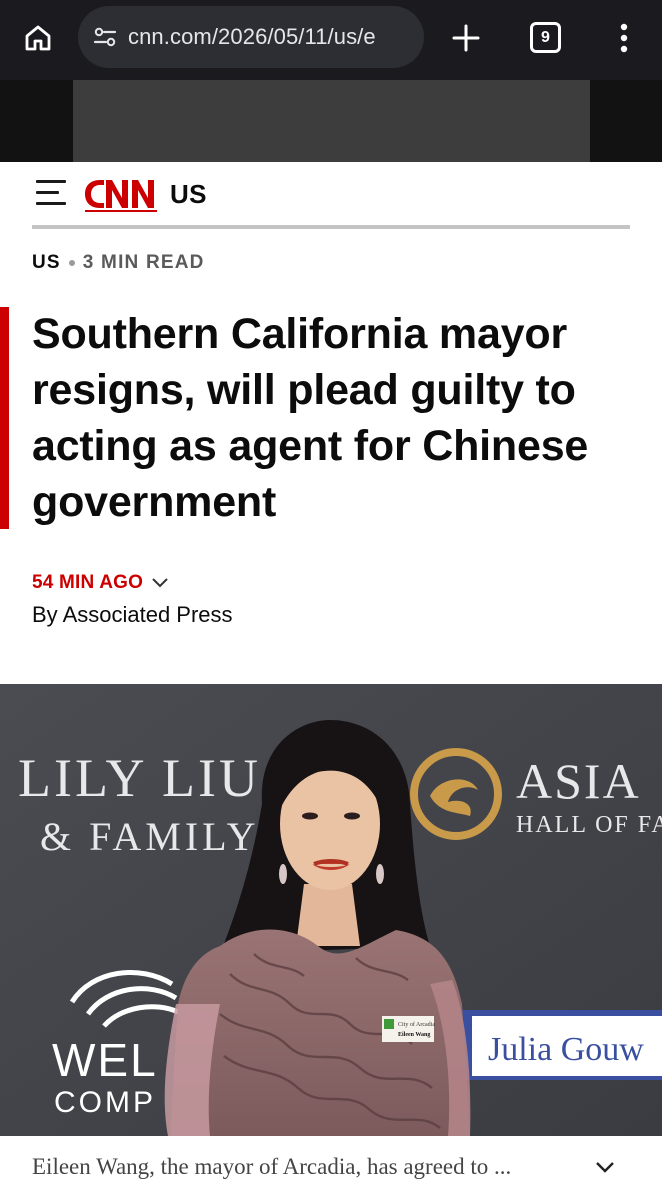 The image size is (662, 1200). I want to click on site-settings-icon, so click(105, 37).